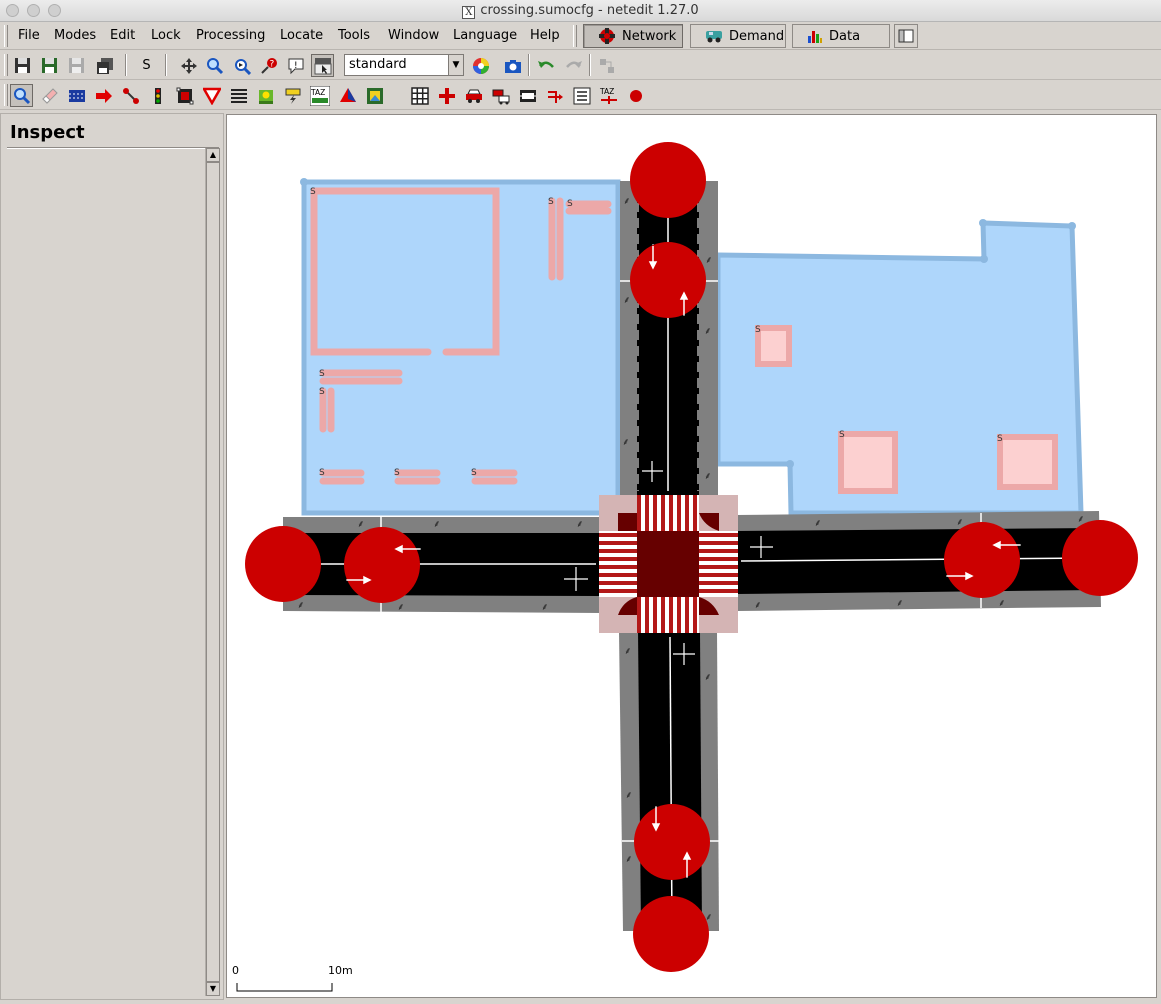  I want to click on menu-language: Language, so click(485, 35).